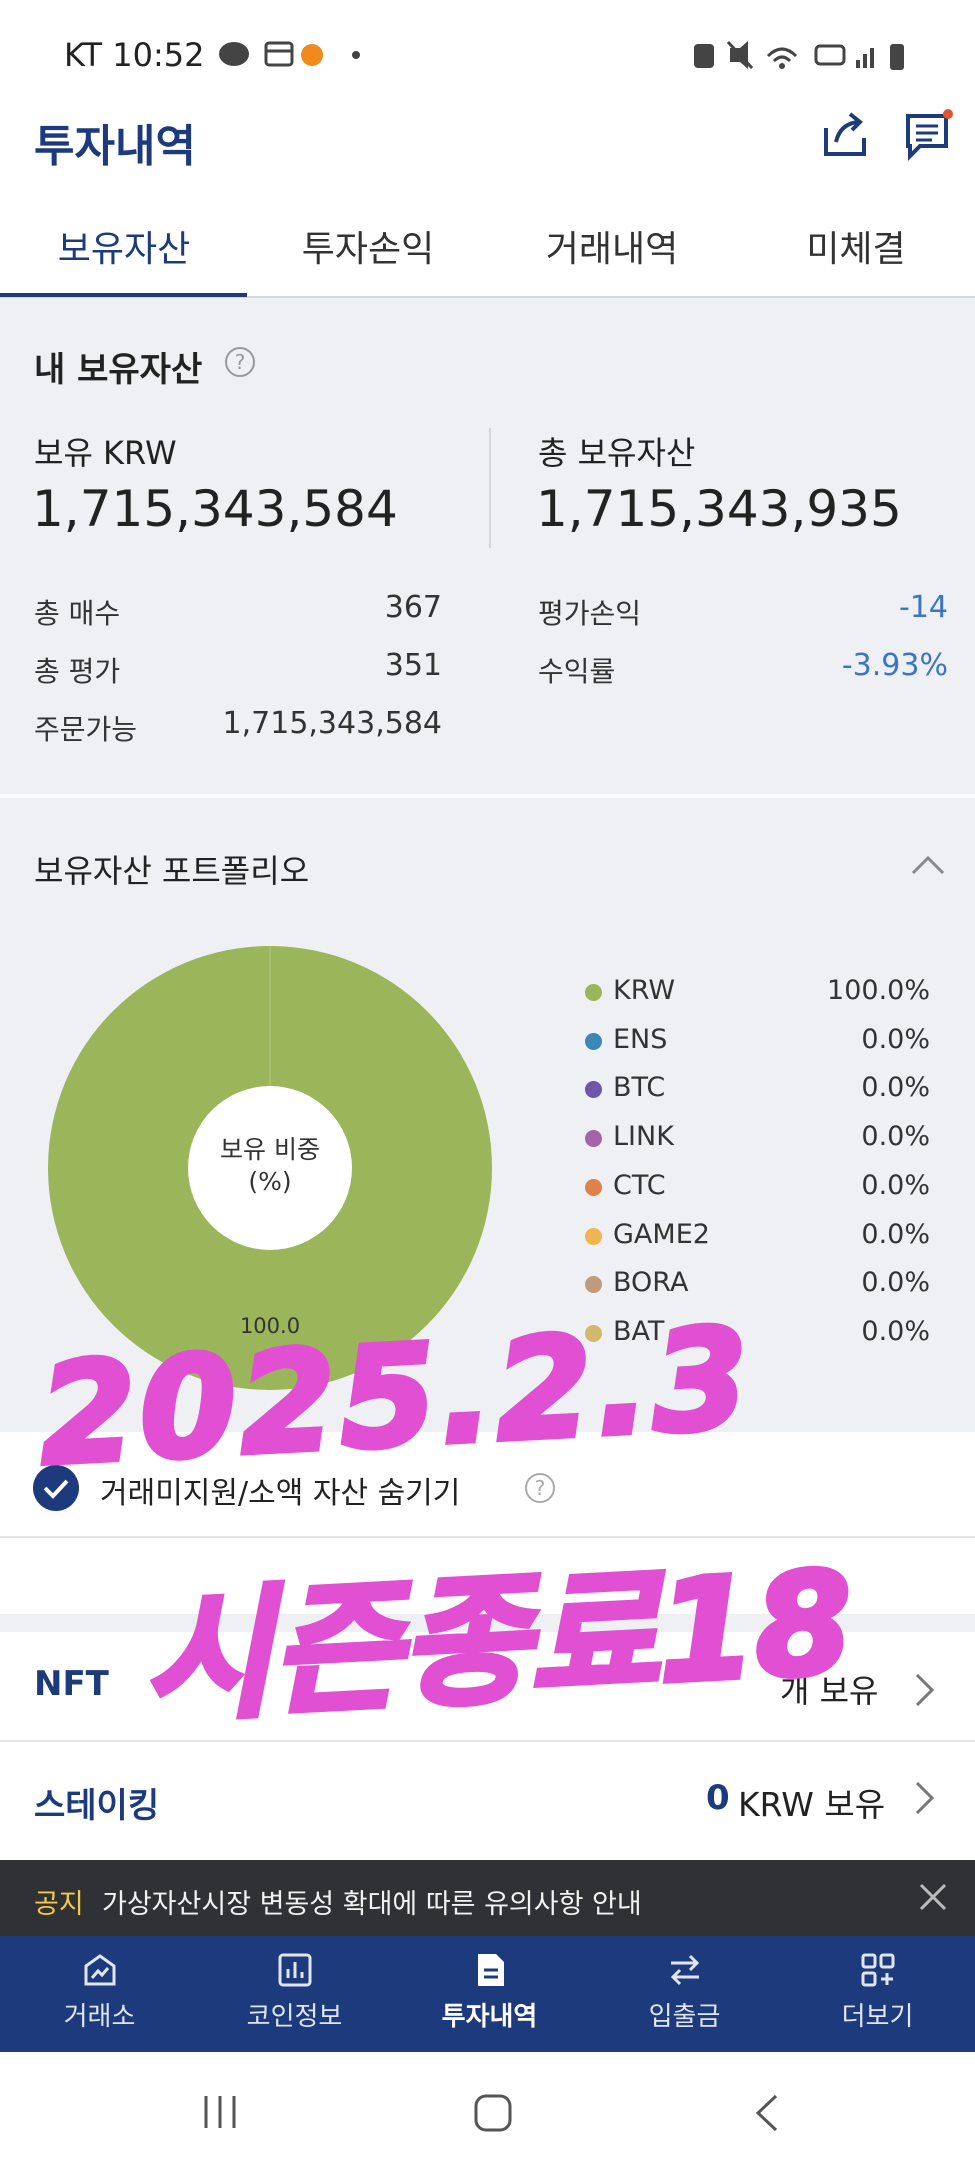  What do you see at coordinates (99, 1970) in the screenshot?
I see `exchange-icon` at bounding box center [99, 1970].